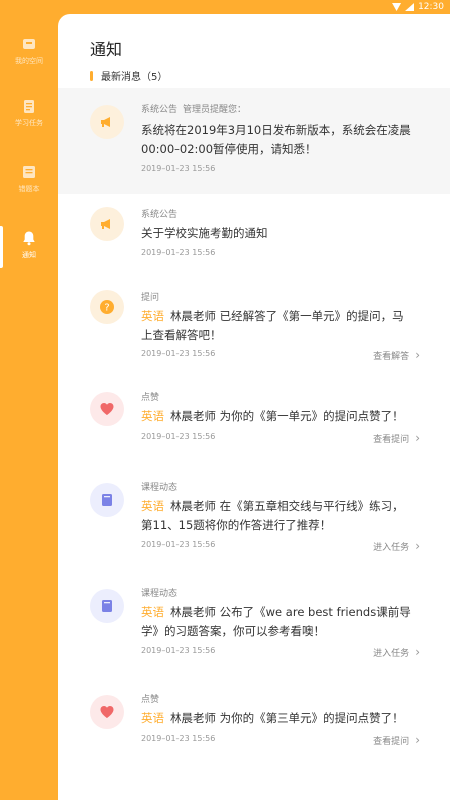 Image resolution: width=450 pixels, height=800 pixels. Describe the element at coordinates (29, 407) in the screenshot. I see `sidebar: 我的空间 学习任务 错题本 通知` at that location.